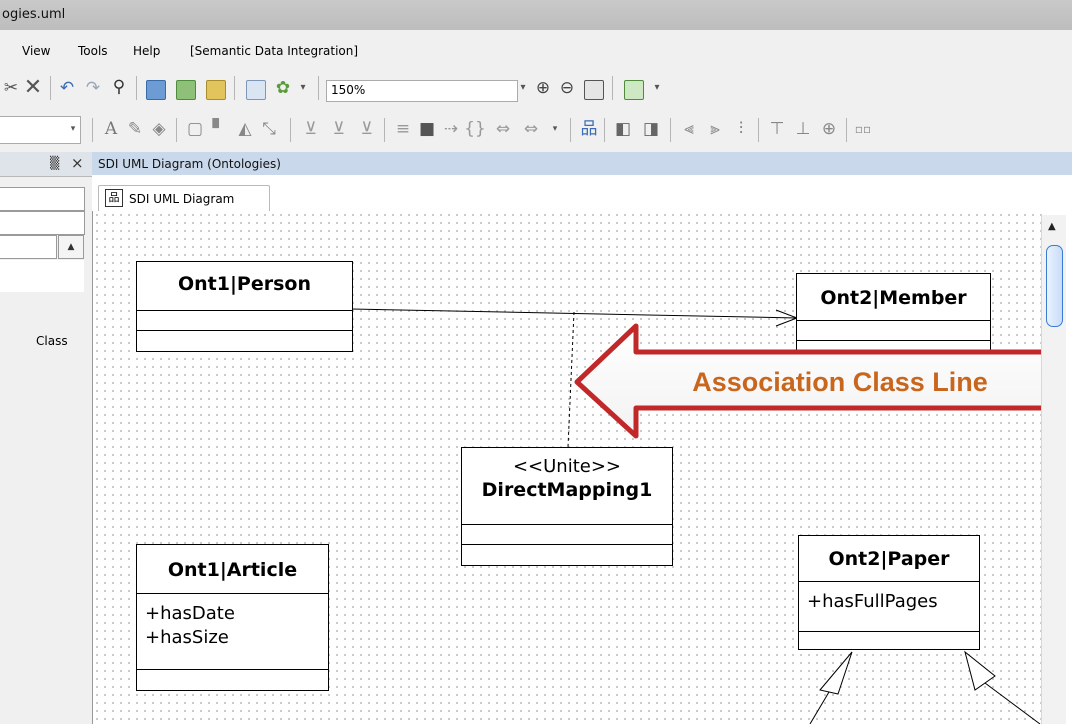  I want to click on vertical-scrollbar: ▲, so click(1053, 469).